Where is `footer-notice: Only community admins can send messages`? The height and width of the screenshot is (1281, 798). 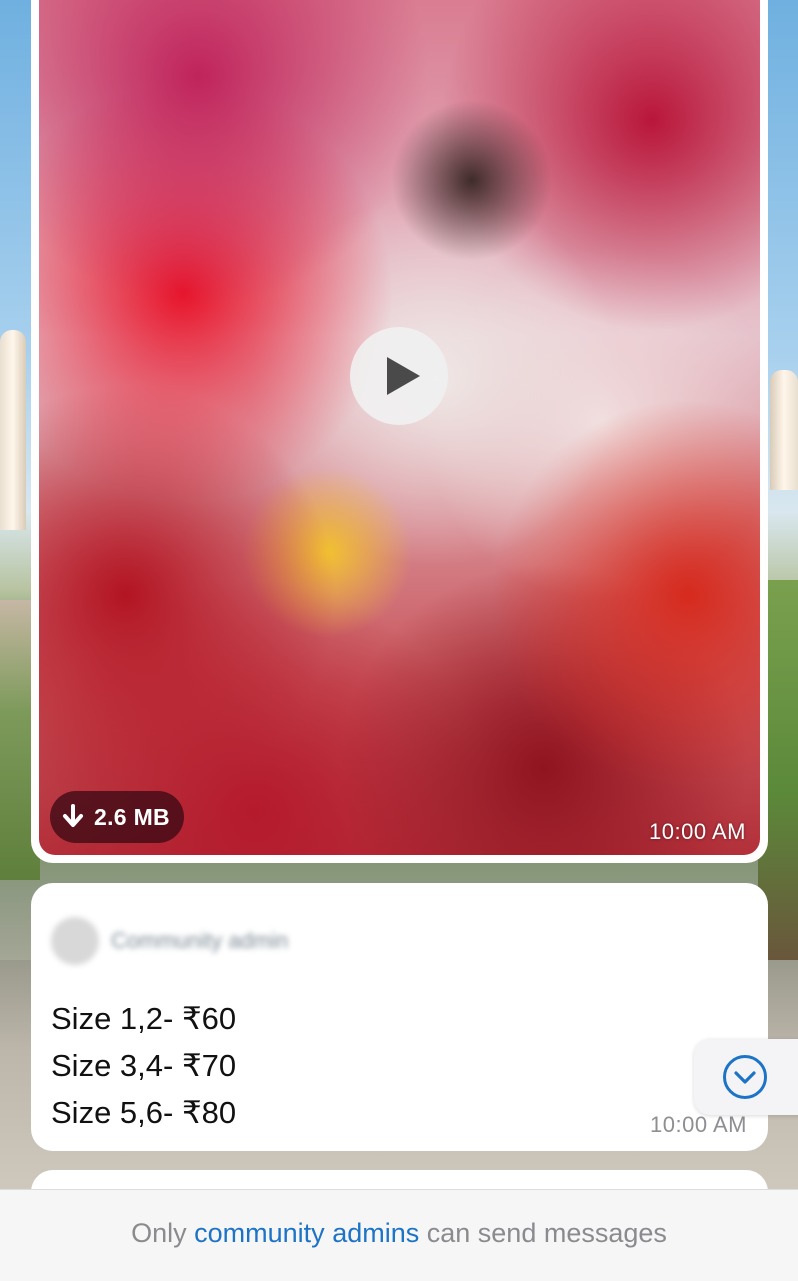
footer-notice: Only community admins can send messages is located at coordinates (399, 1233).